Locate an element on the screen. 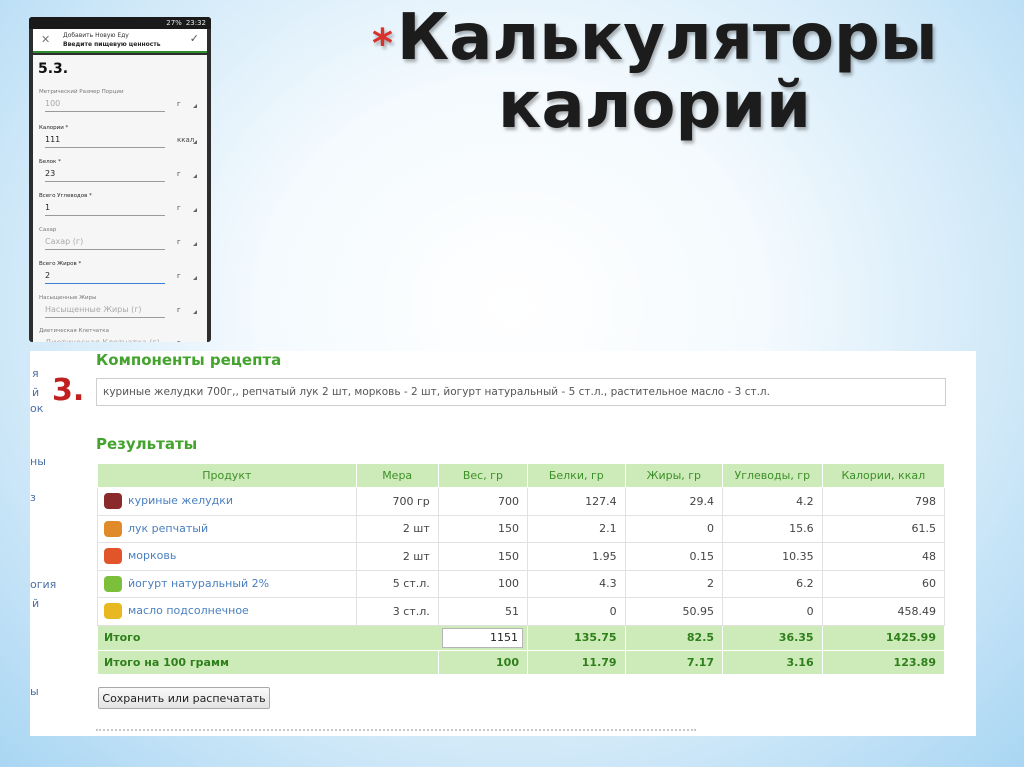 This screenshot has height=767, width=1024. product-cell: йогурт натуральный 2% is located at coordinates (227, 583).